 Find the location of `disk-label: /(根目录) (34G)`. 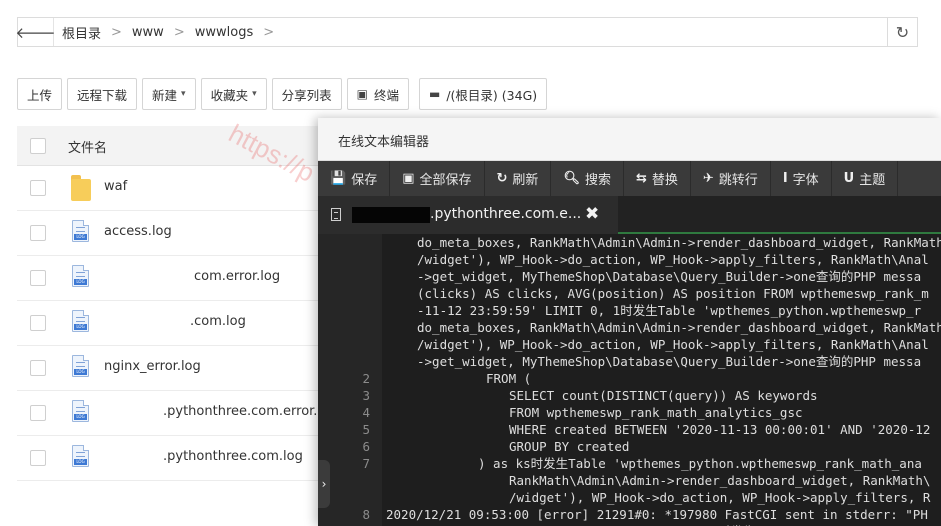

disk-label: /(根目录) (34G) is located at coordinates (492, 95).